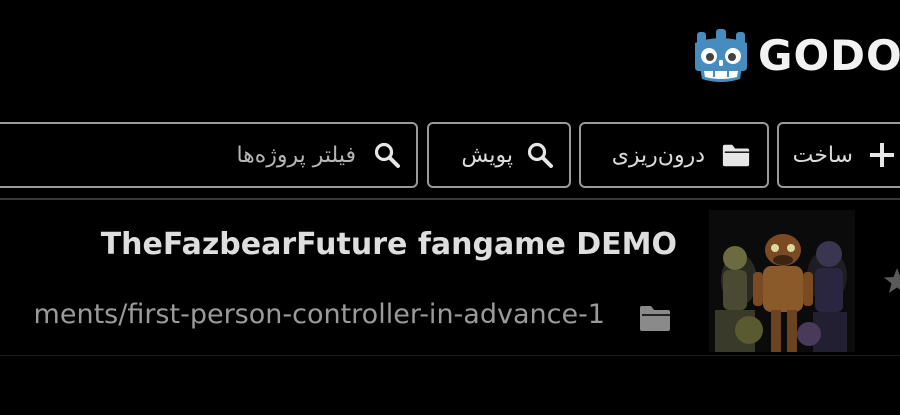 The width and height of the screenshot is (900, 415). What do you see at coordinates (721, 55) in the screenshot?
I see `godot-robot-icon` at bounding box center [721, 55].